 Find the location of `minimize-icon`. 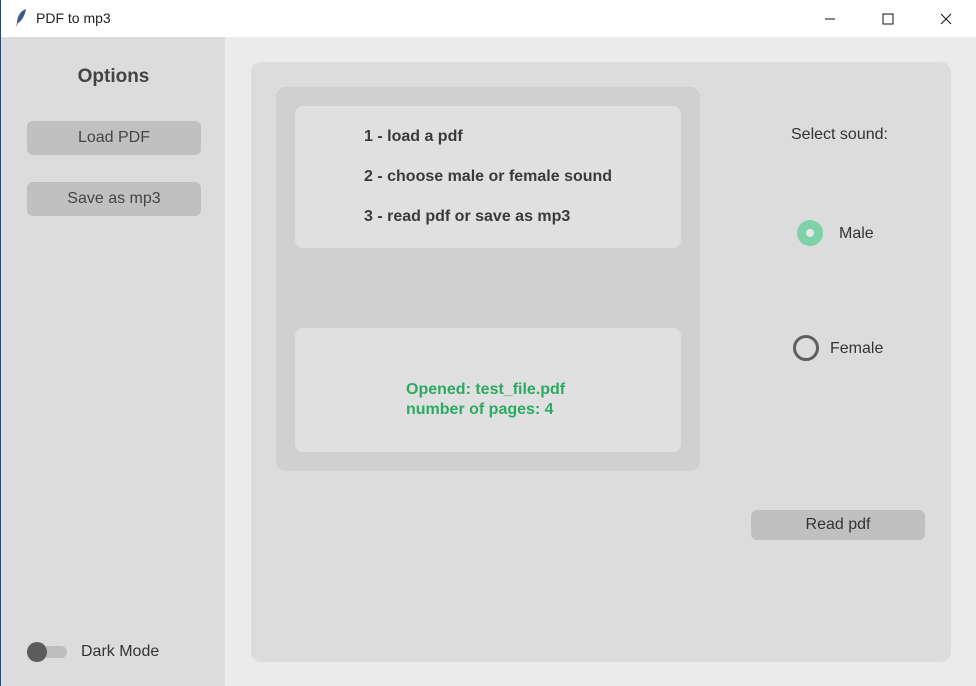

minimize-icon is located at coordinates (830, 18).